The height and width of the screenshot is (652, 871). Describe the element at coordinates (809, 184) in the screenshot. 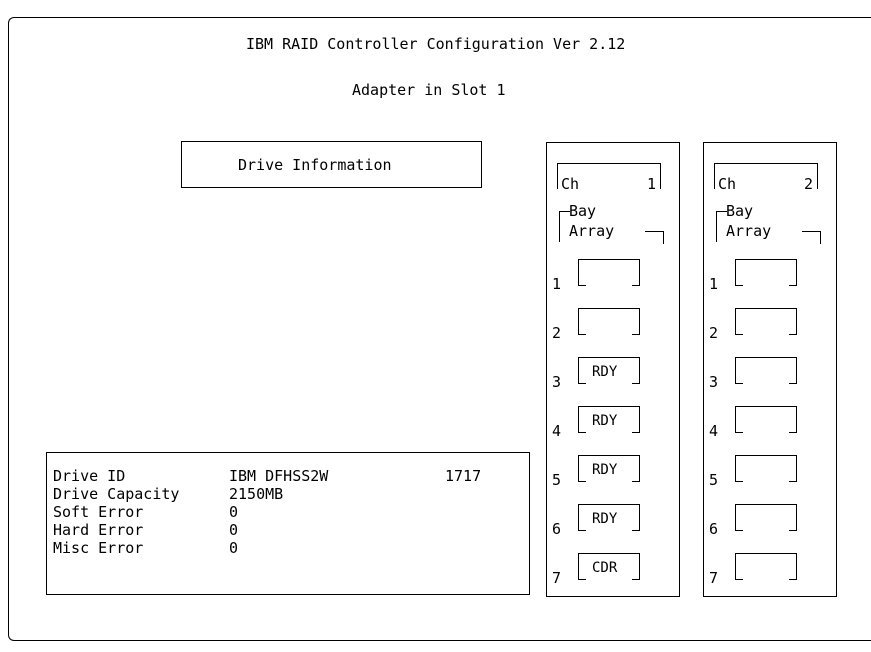

I see `channel-number: 2` at that location.